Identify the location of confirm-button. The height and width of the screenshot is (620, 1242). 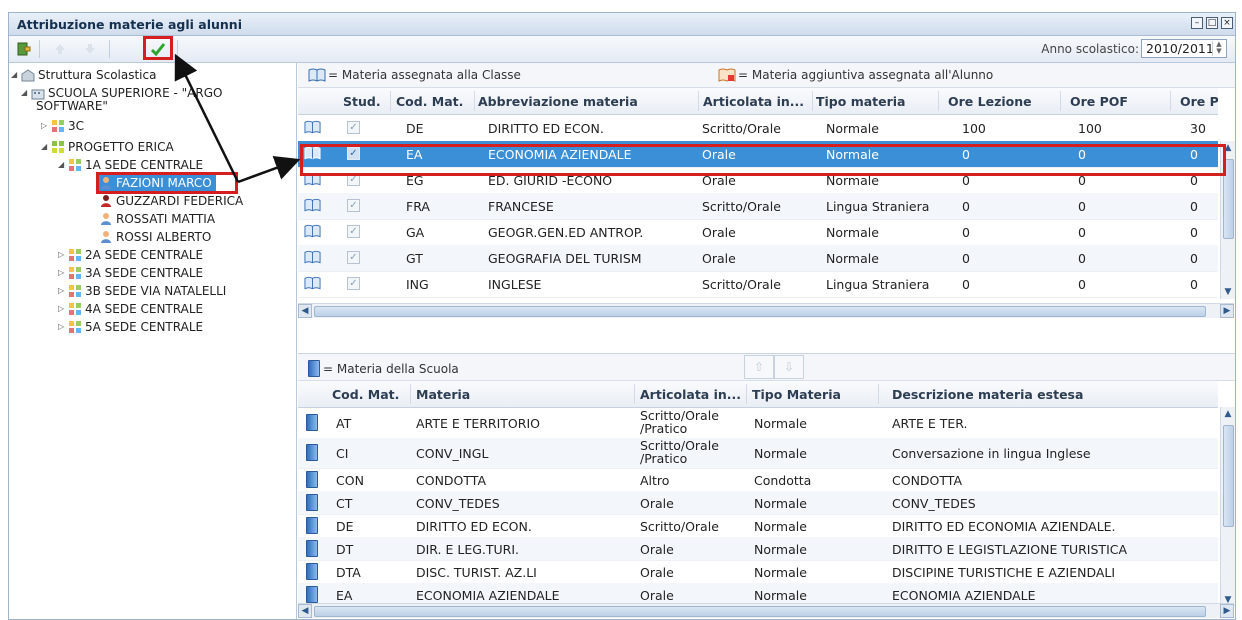
(158, 48).